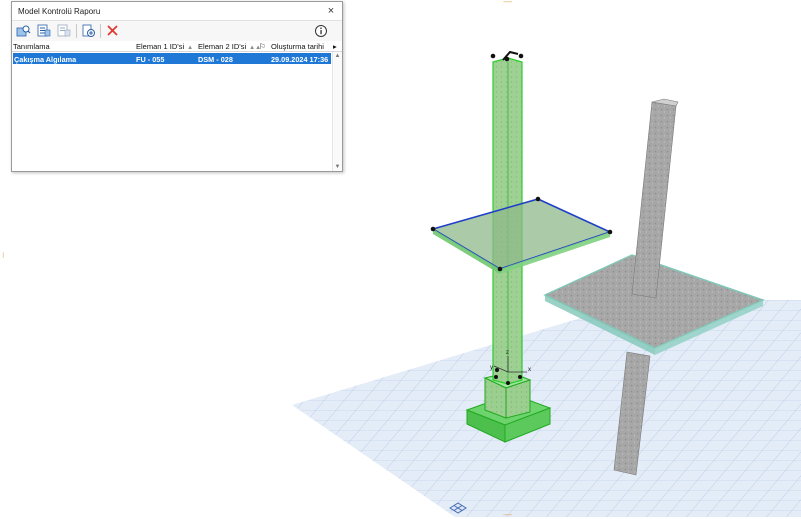 This screenshot has height=519, width=801. Describe the element at coordinates (335, 46) in the screenshot. I see `scroll-right-icon: ▸` at that location.